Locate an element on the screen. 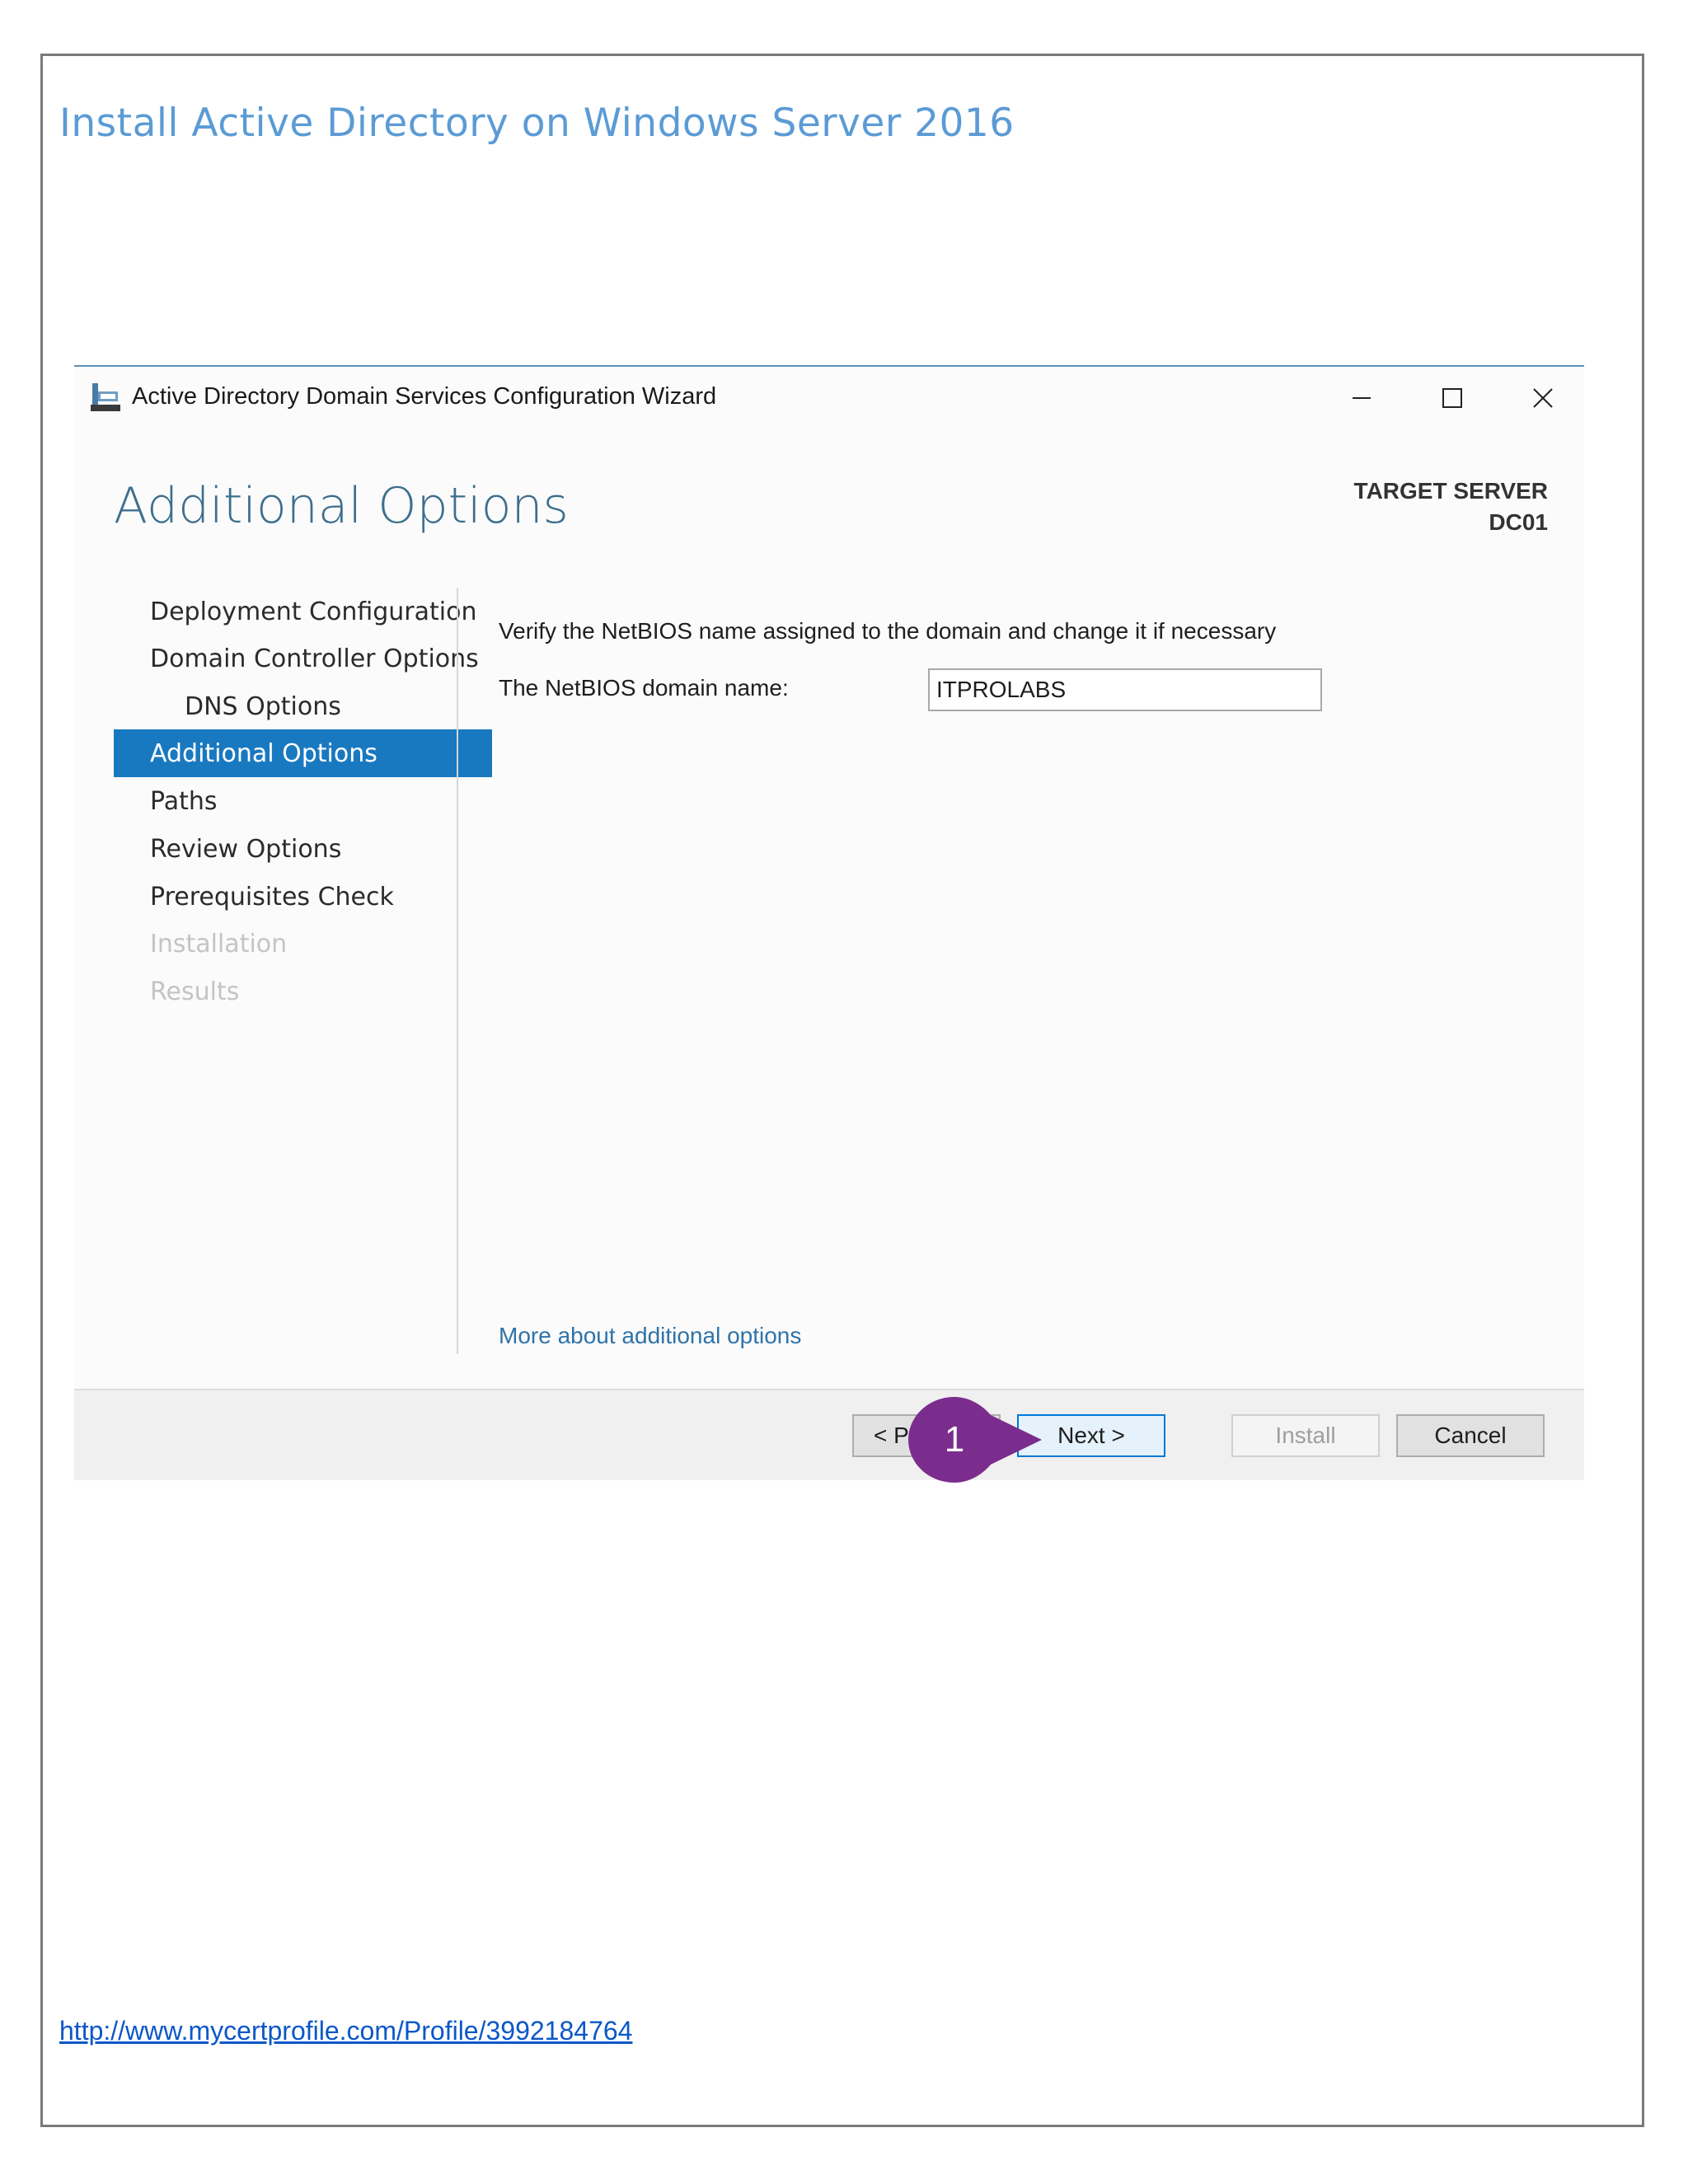  netbios-domain-name-input is located at coordinates (1125, 689).